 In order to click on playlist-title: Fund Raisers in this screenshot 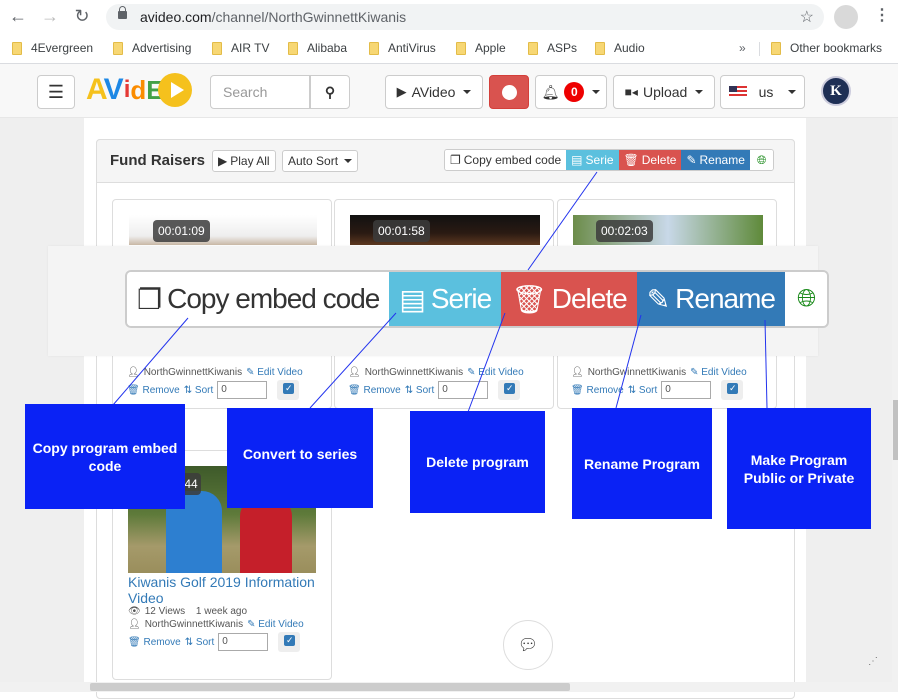, I will do `click(158, 160)`.